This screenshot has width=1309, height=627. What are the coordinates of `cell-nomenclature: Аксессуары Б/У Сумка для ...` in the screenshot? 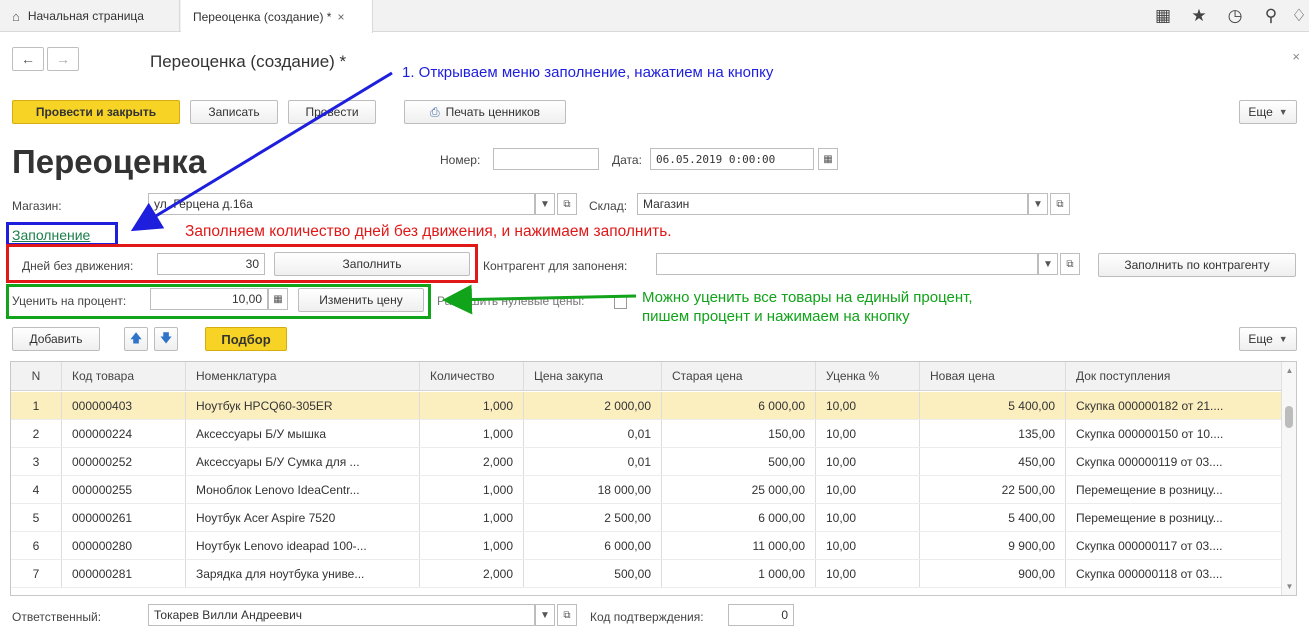 It's located at (302, 461).